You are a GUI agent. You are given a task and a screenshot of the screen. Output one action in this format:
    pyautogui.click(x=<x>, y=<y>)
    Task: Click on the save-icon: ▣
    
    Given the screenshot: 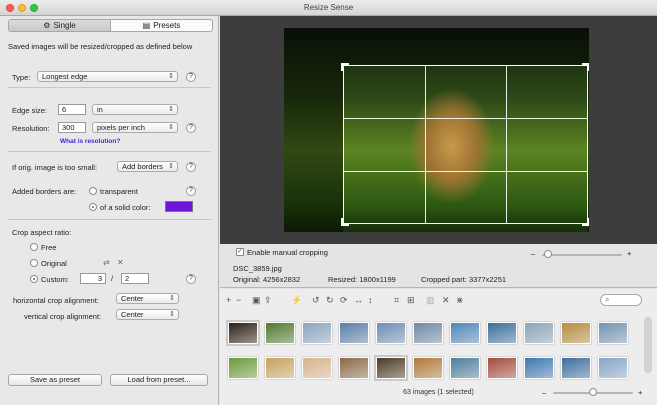 What is the action you would take?
    pyautogui.click(x=256, y=300)
    